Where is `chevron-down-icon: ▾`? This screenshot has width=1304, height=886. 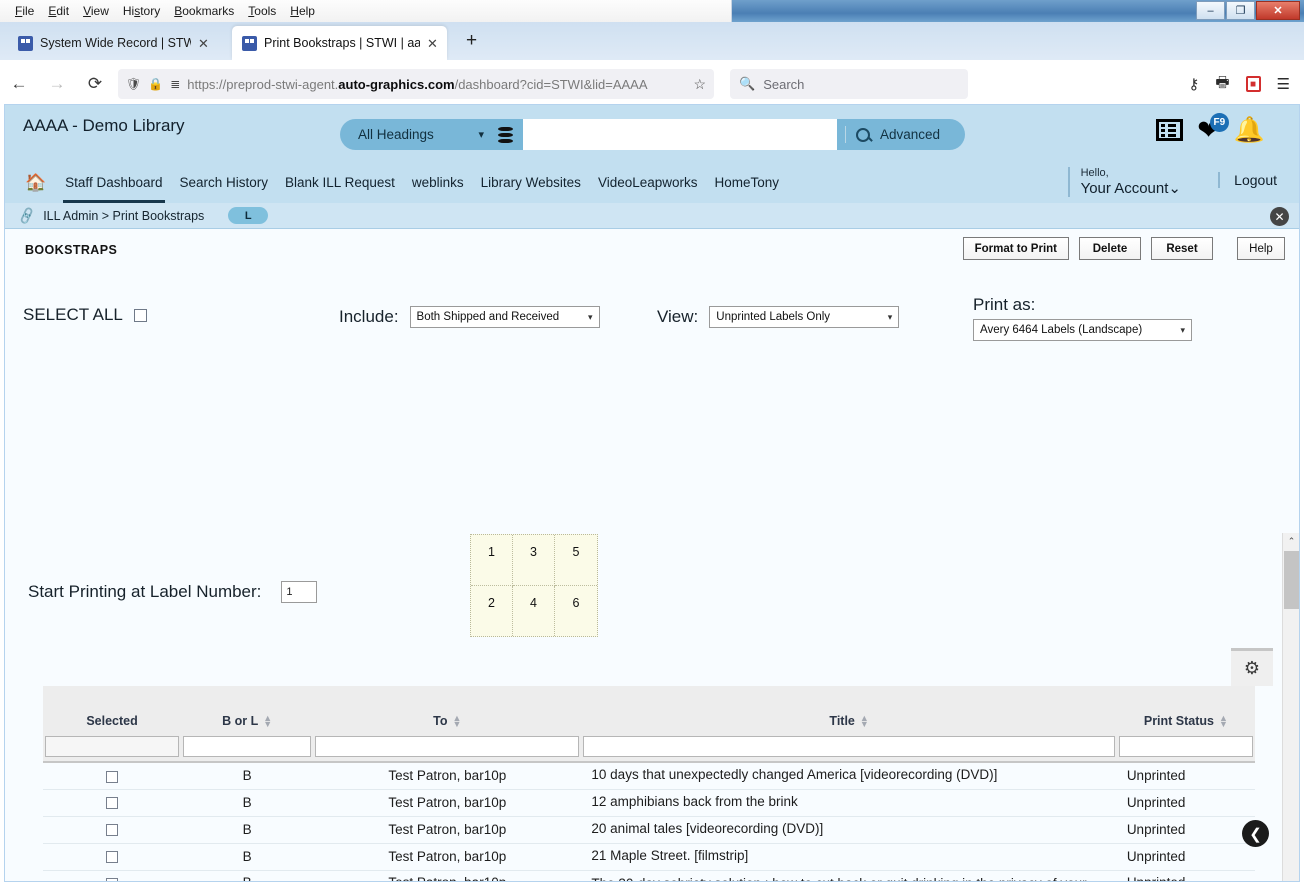 chevron-down-icon: ▾ is located at coordinates (590, 316).